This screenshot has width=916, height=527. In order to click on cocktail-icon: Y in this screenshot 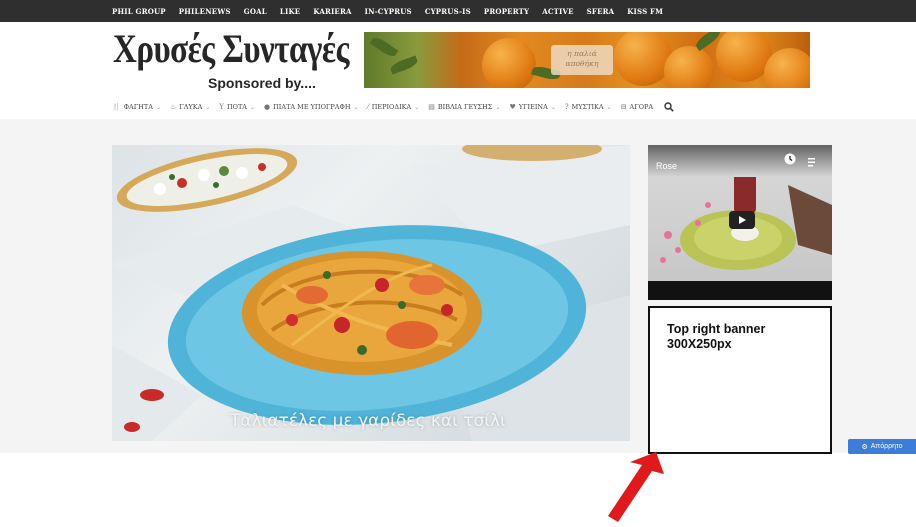, I will do `click(221, 107)`.